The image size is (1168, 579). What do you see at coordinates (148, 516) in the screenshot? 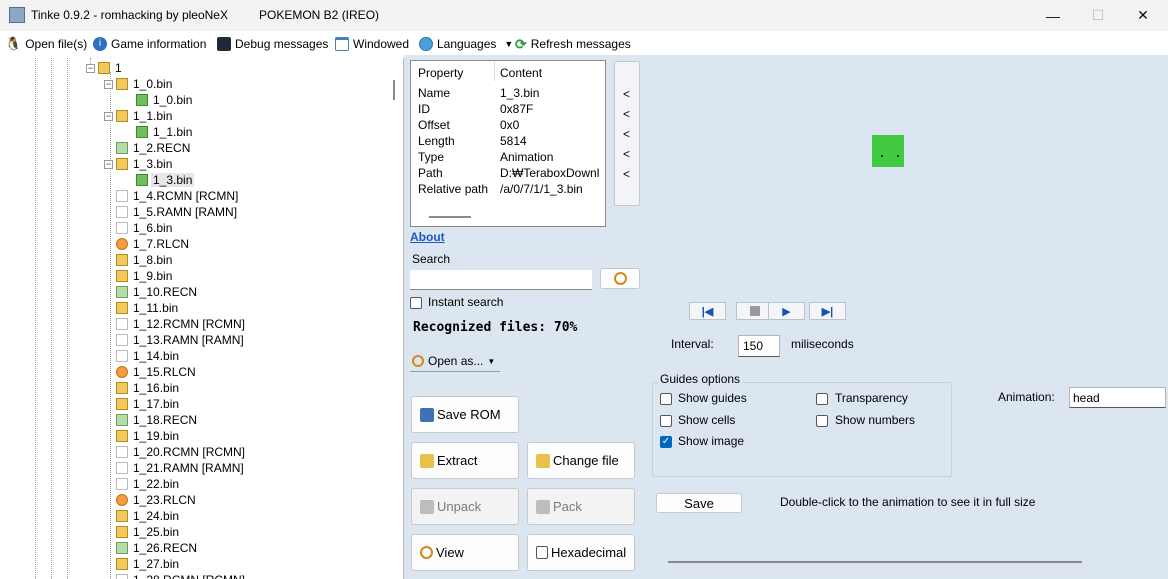
I see `tree-item: 1_24.bin` at bounding box center [148, 516].